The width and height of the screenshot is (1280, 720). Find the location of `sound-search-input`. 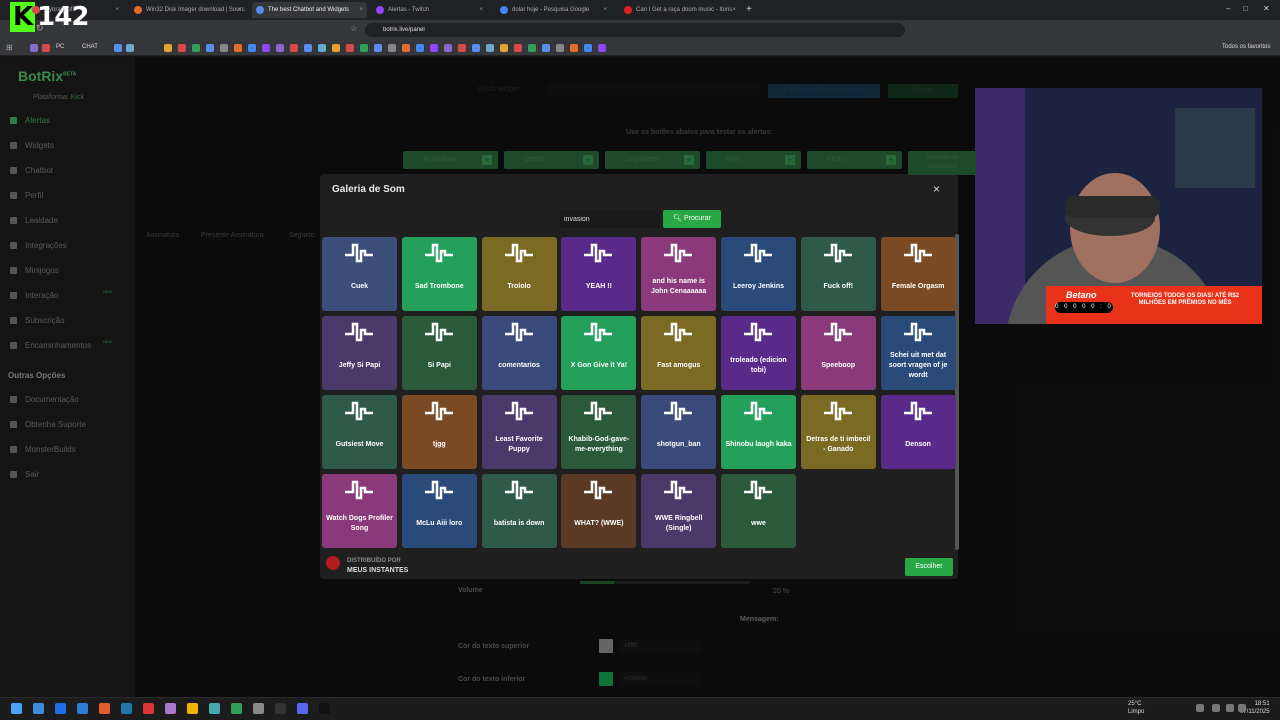

sound-search-input is located at coordinates (610, 219).